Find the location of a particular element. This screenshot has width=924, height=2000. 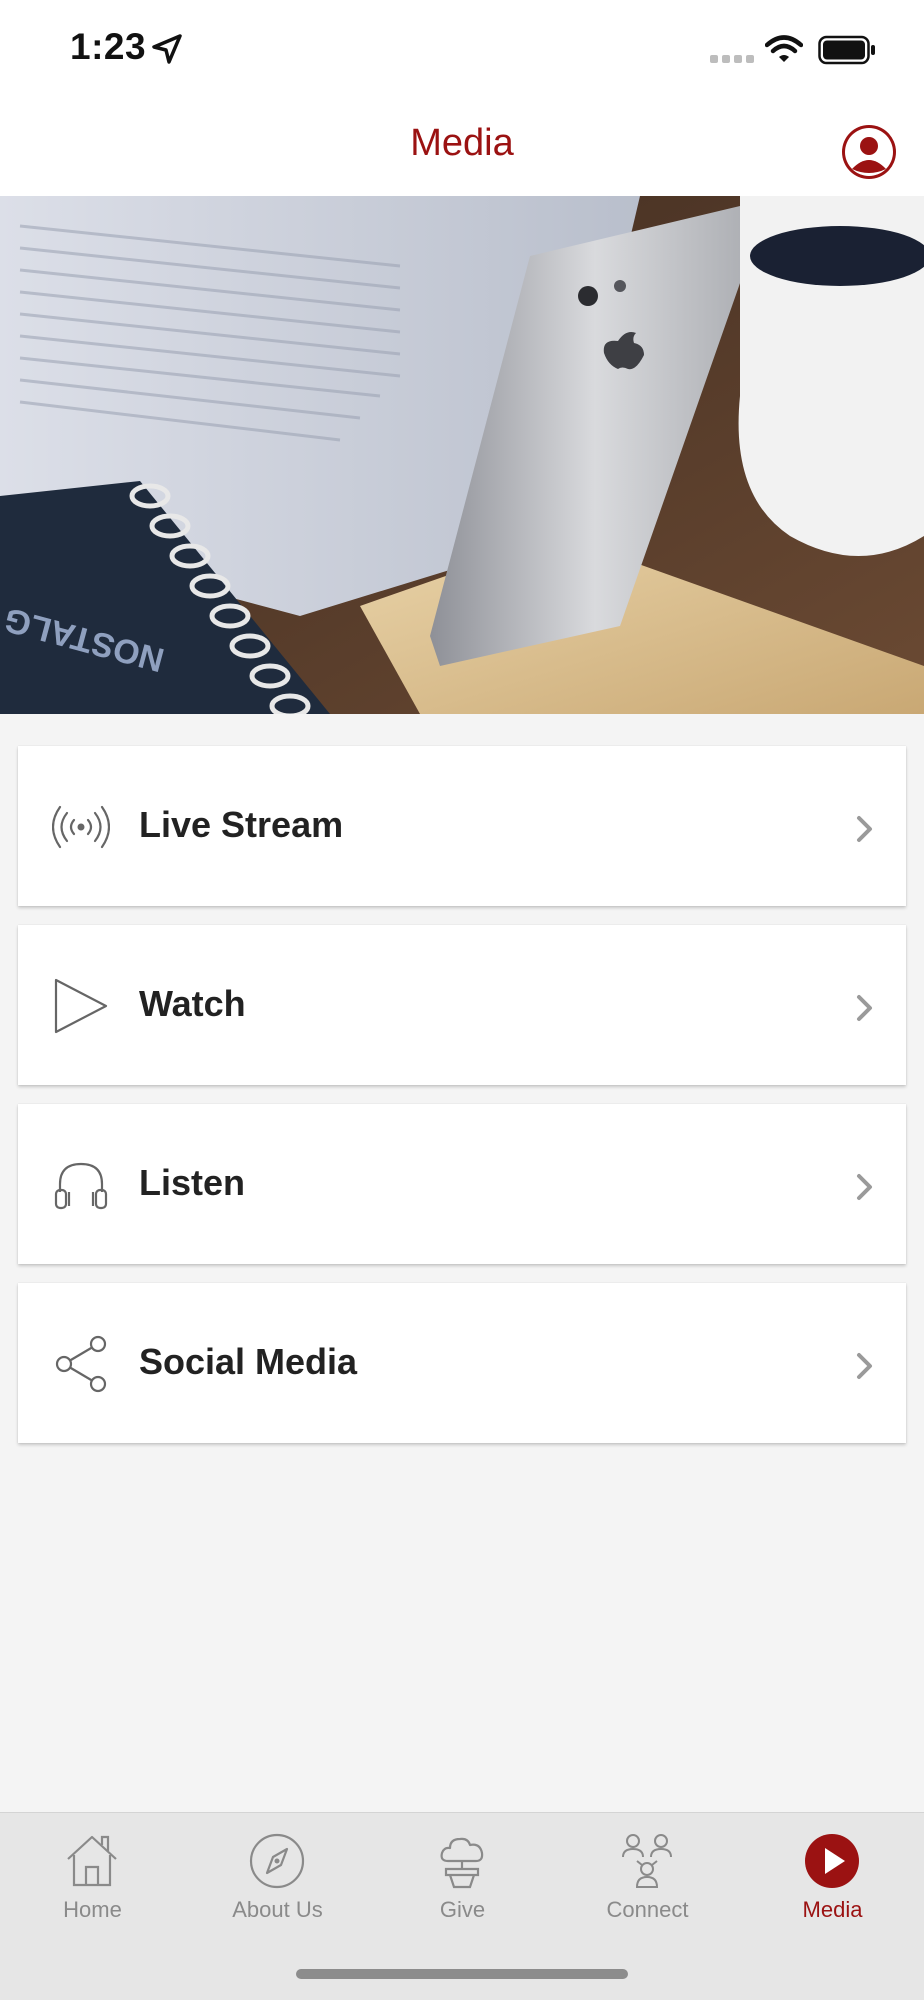

battery-icon is located at coordinates (846, 50).